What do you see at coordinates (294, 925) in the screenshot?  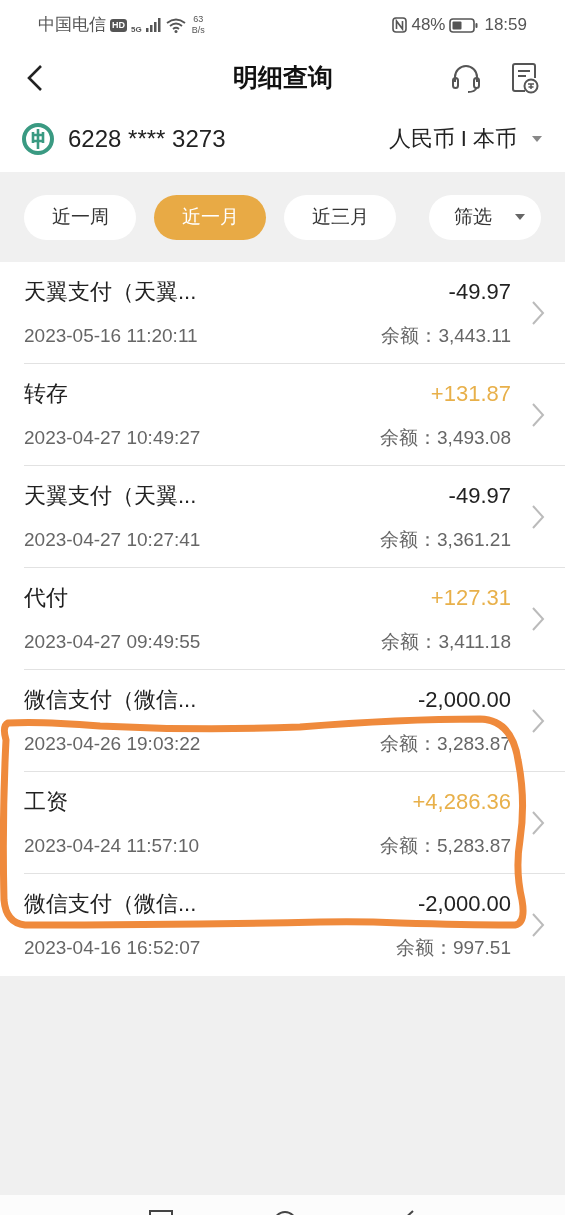 I see `transaction-row: 微信支付（微信... -2,000.00 2023-04-16 16:52:07 余额：997.51` at bounding box center [294, 925].